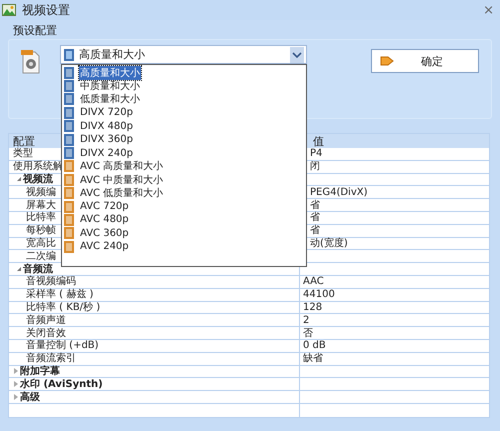  What do you see at coordinates (184, 247) in the screenshot?
I see `dropdown-option: AVC 240p` at bounding box center [184, 247].